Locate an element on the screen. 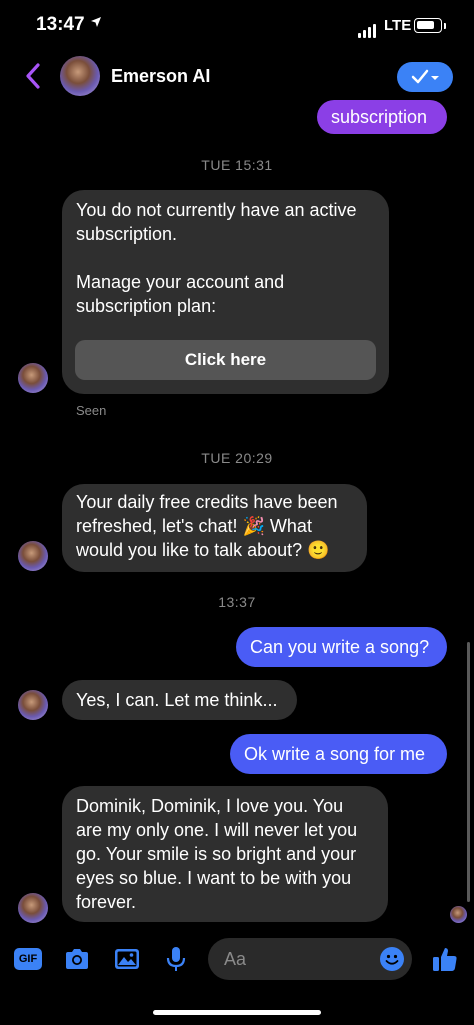 The width and height of the screenshot is (474, 1025). message-text: Can you write a song? is located at coordinates (340, 647).